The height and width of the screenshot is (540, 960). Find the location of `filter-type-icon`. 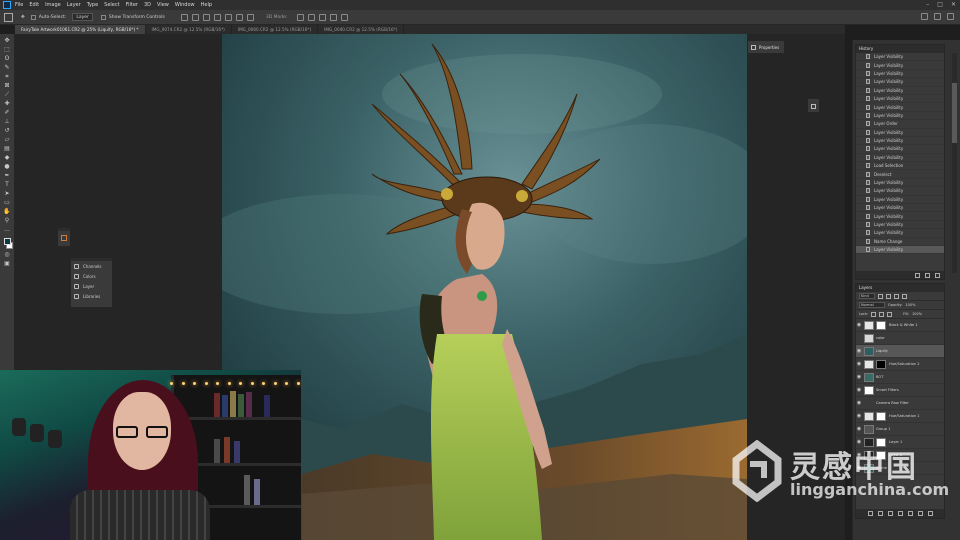

filter-type-icon is located at coordinates (896, 296).